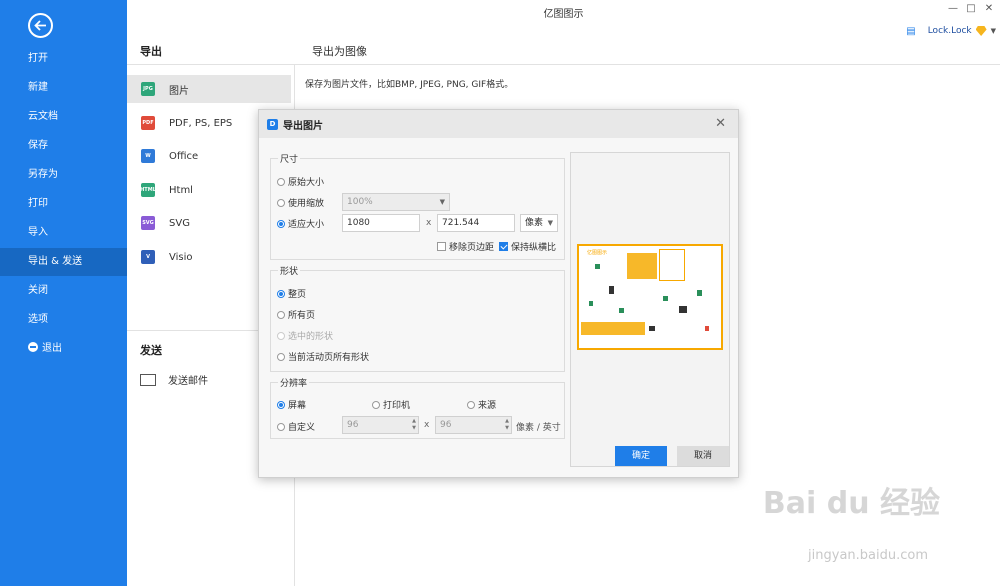 The image size is (1000, 588). I want to click on stepper-icon: ▲ ▼, so click(507, 424).